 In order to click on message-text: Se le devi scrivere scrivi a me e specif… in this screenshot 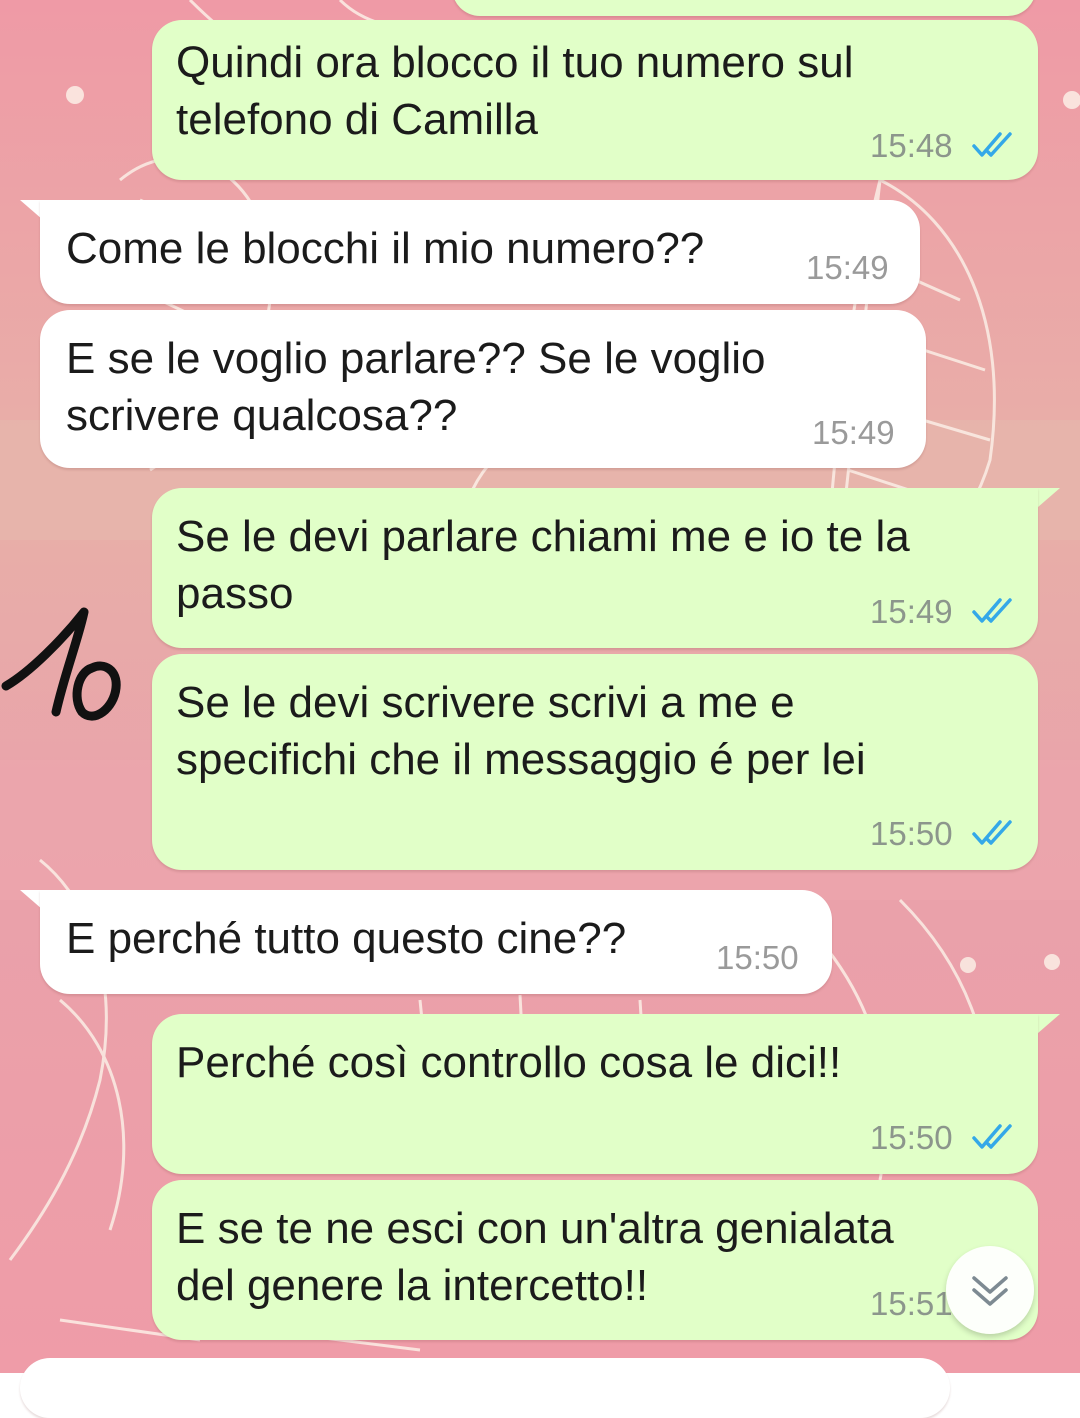, I will do `click(521, 731)`.